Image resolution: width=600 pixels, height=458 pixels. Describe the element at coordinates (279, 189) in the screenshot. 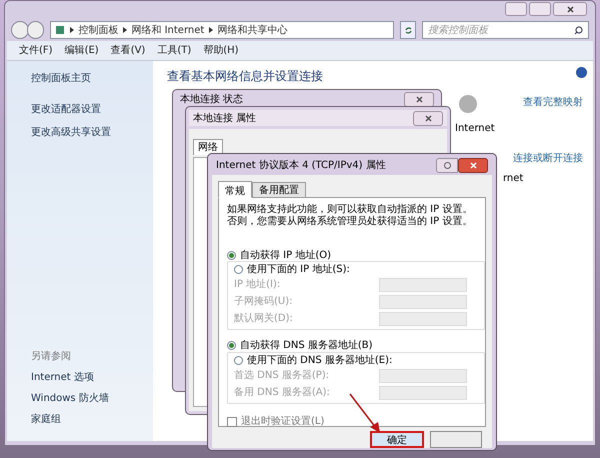

I see `tab: 备用配置` at that location.